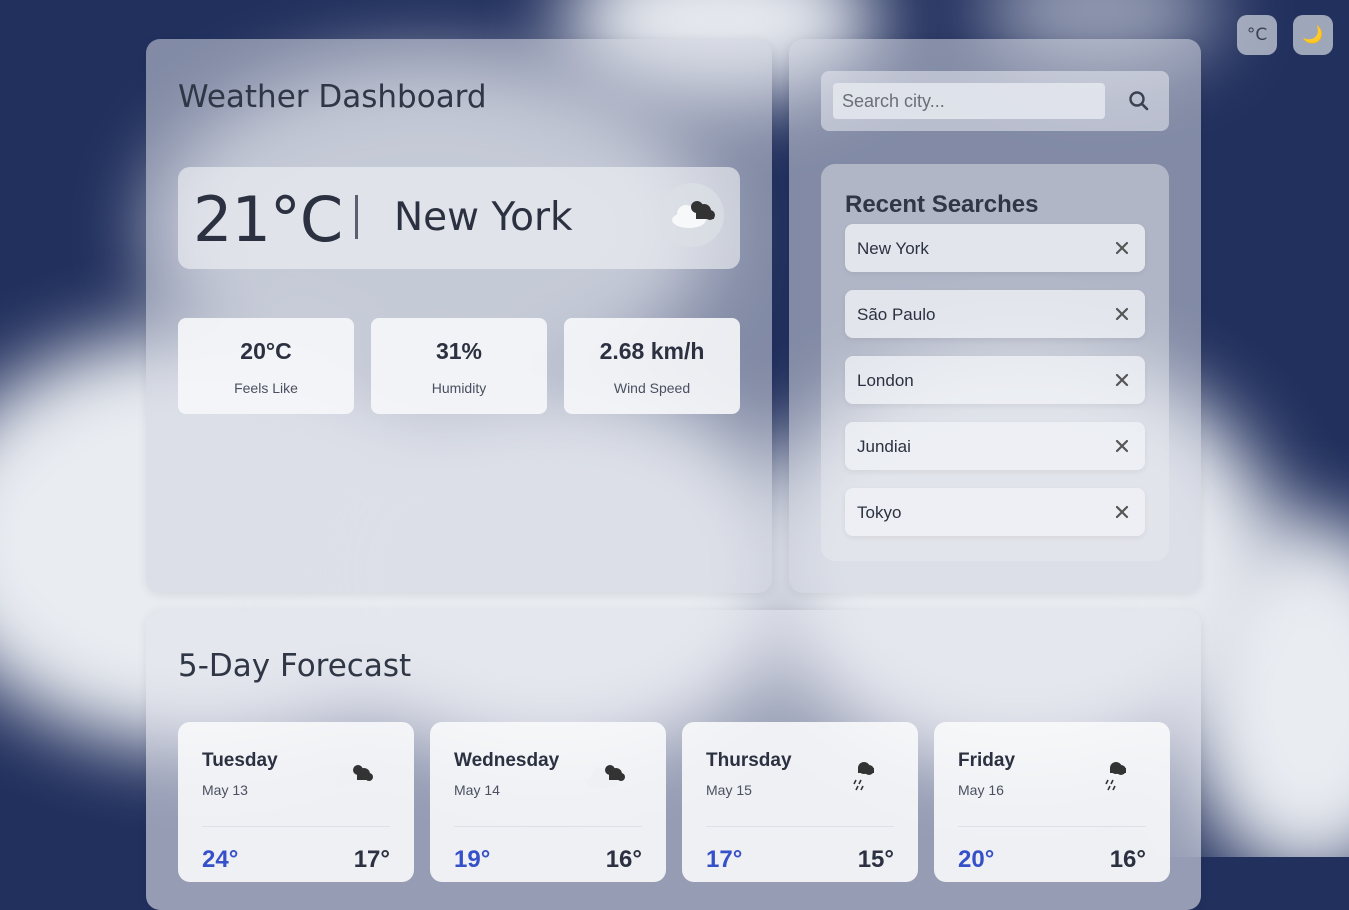 The image size is (1349, 910). Describe the element at coordinates (1313, 35) in the screenshot. I see `theme-toggle-button: 🌙` at that location.